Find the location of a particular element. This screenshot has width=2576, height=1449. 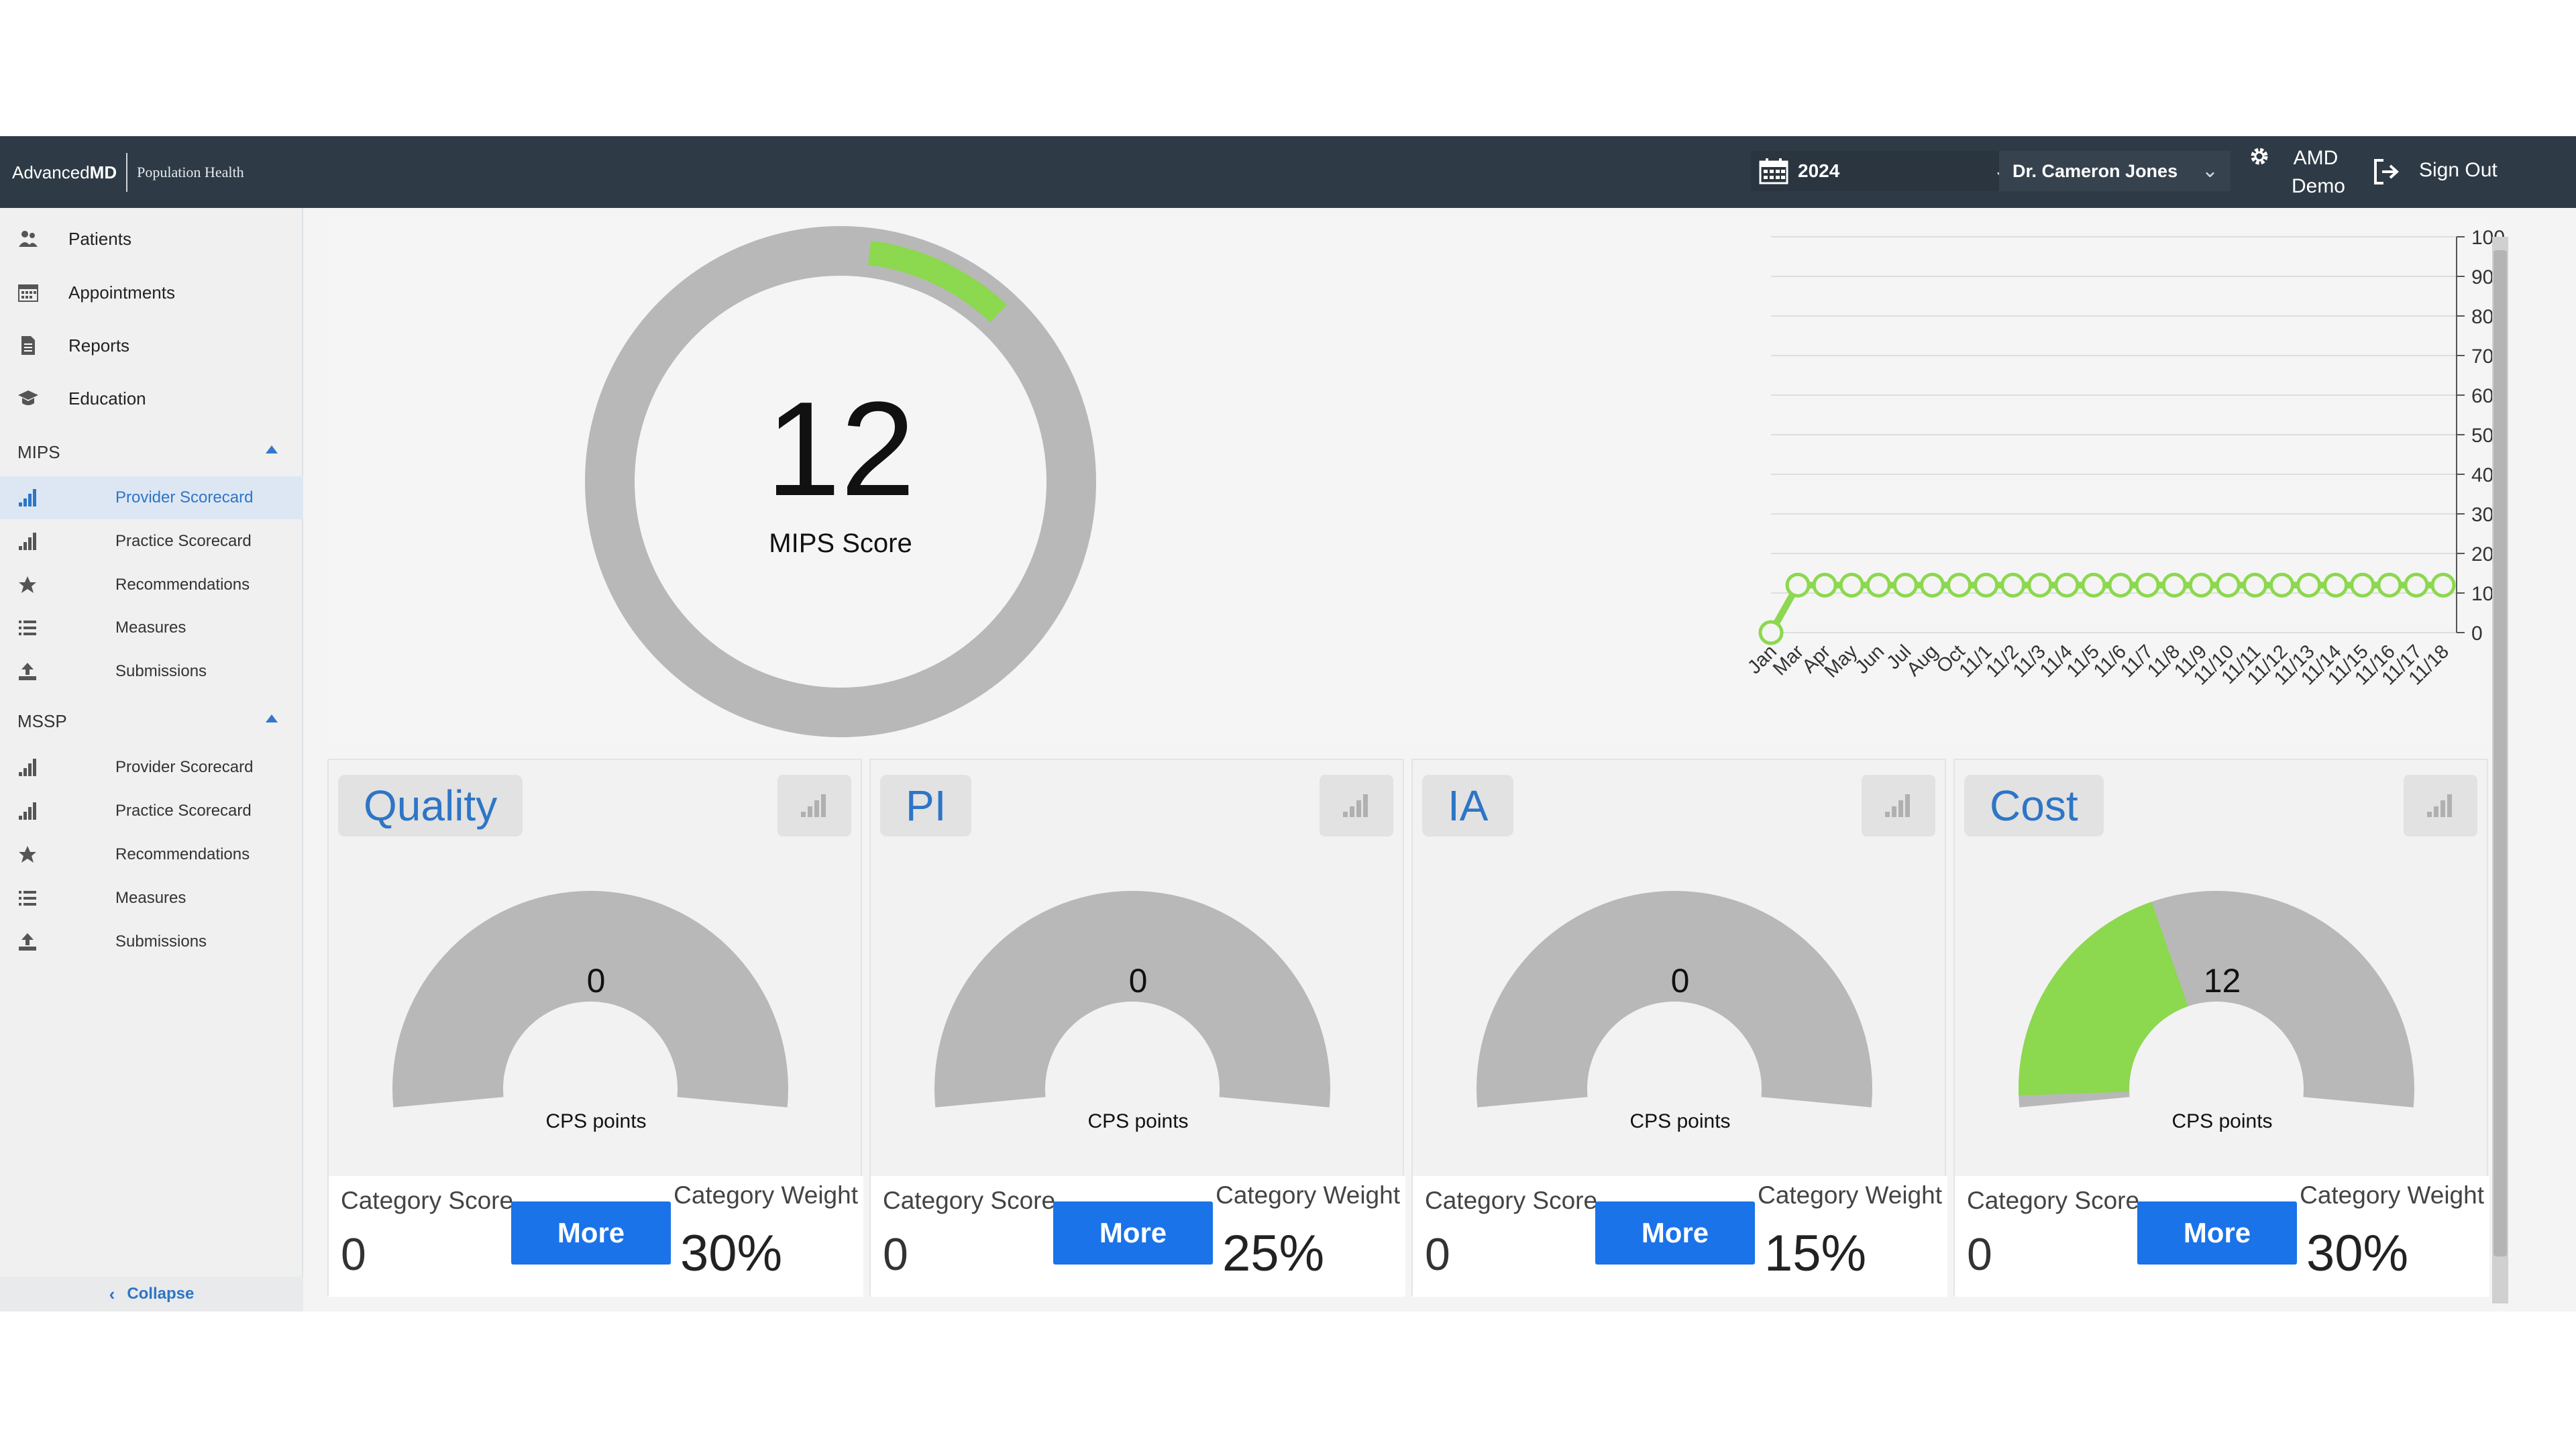

sign-out-icon is located at coordinates (2386, 171).